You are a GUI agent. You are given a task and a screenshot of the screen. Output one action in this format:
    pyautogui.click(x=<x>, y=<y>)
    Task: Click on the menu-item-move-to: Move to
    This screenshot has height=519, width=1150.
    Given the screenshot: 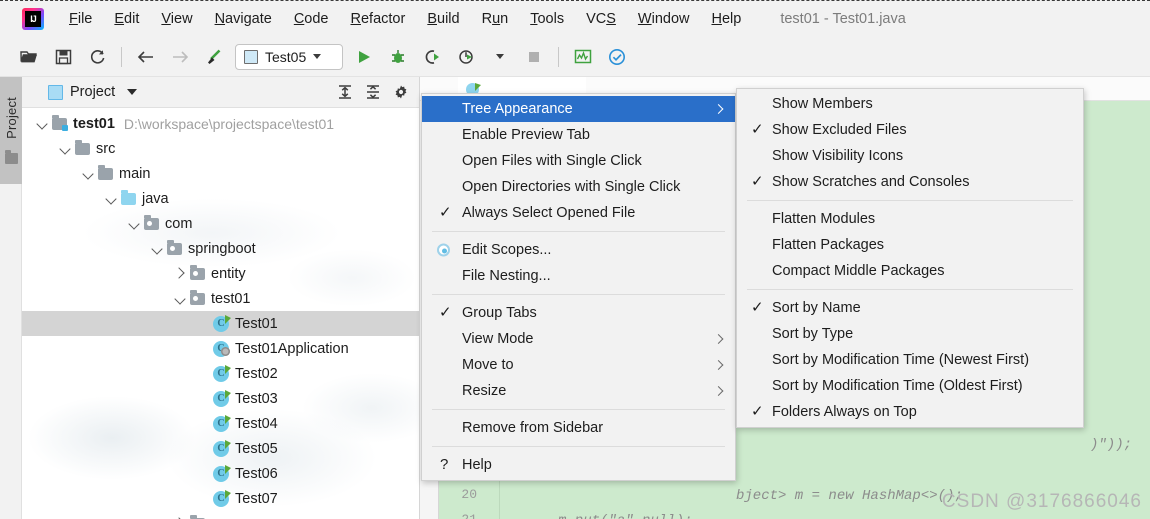 What is the action you would take?
    pyautogui.click(x=578, y=365)
    